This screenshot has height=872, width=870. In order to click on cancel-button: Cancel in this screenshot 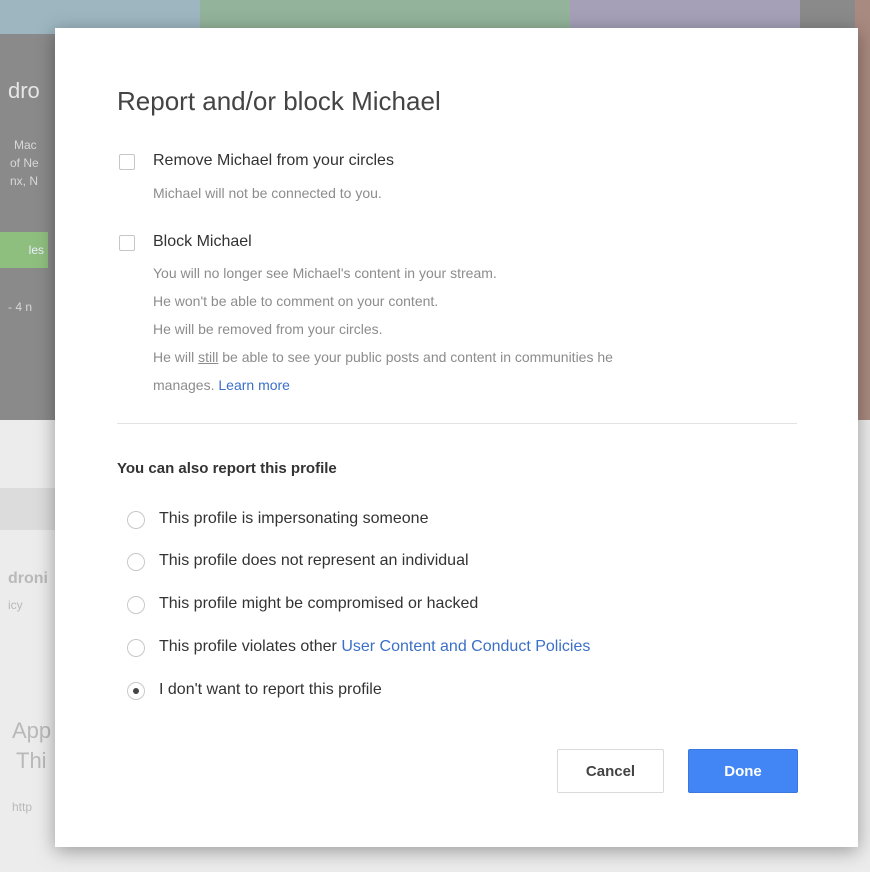, I will do `click(610, 771)`.